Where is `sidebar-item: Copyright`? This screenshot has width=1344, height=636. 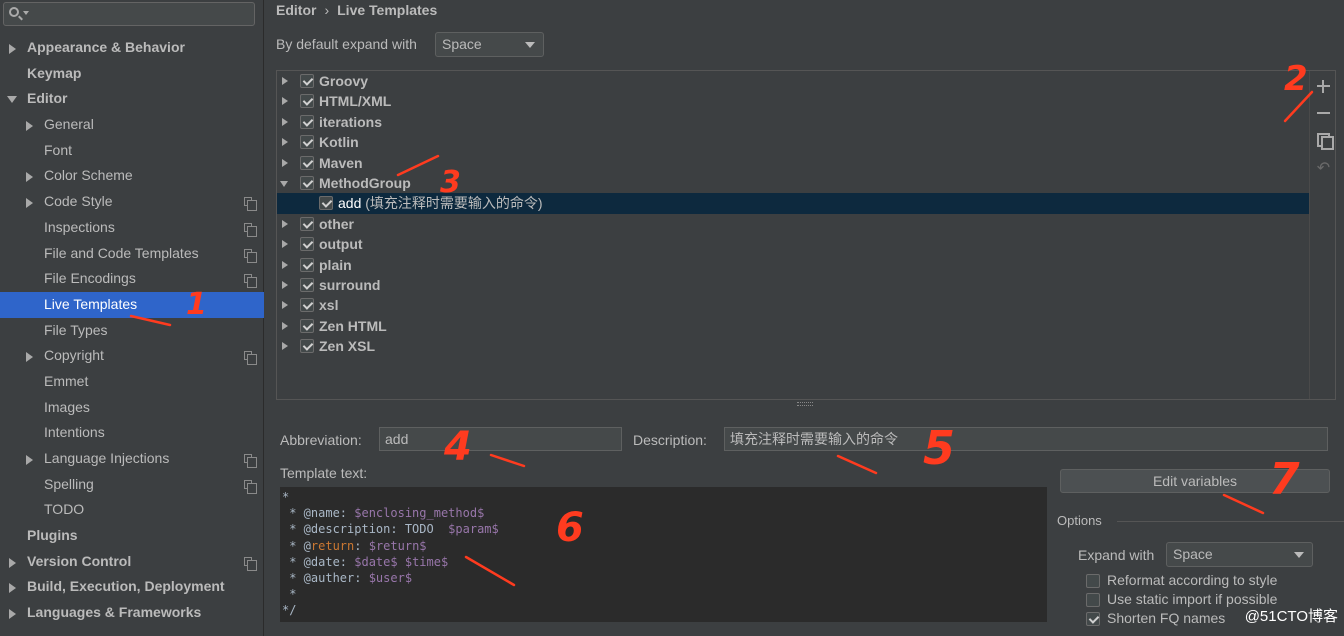 sidebar-item: Copyright is located at coordinates (132, 356).